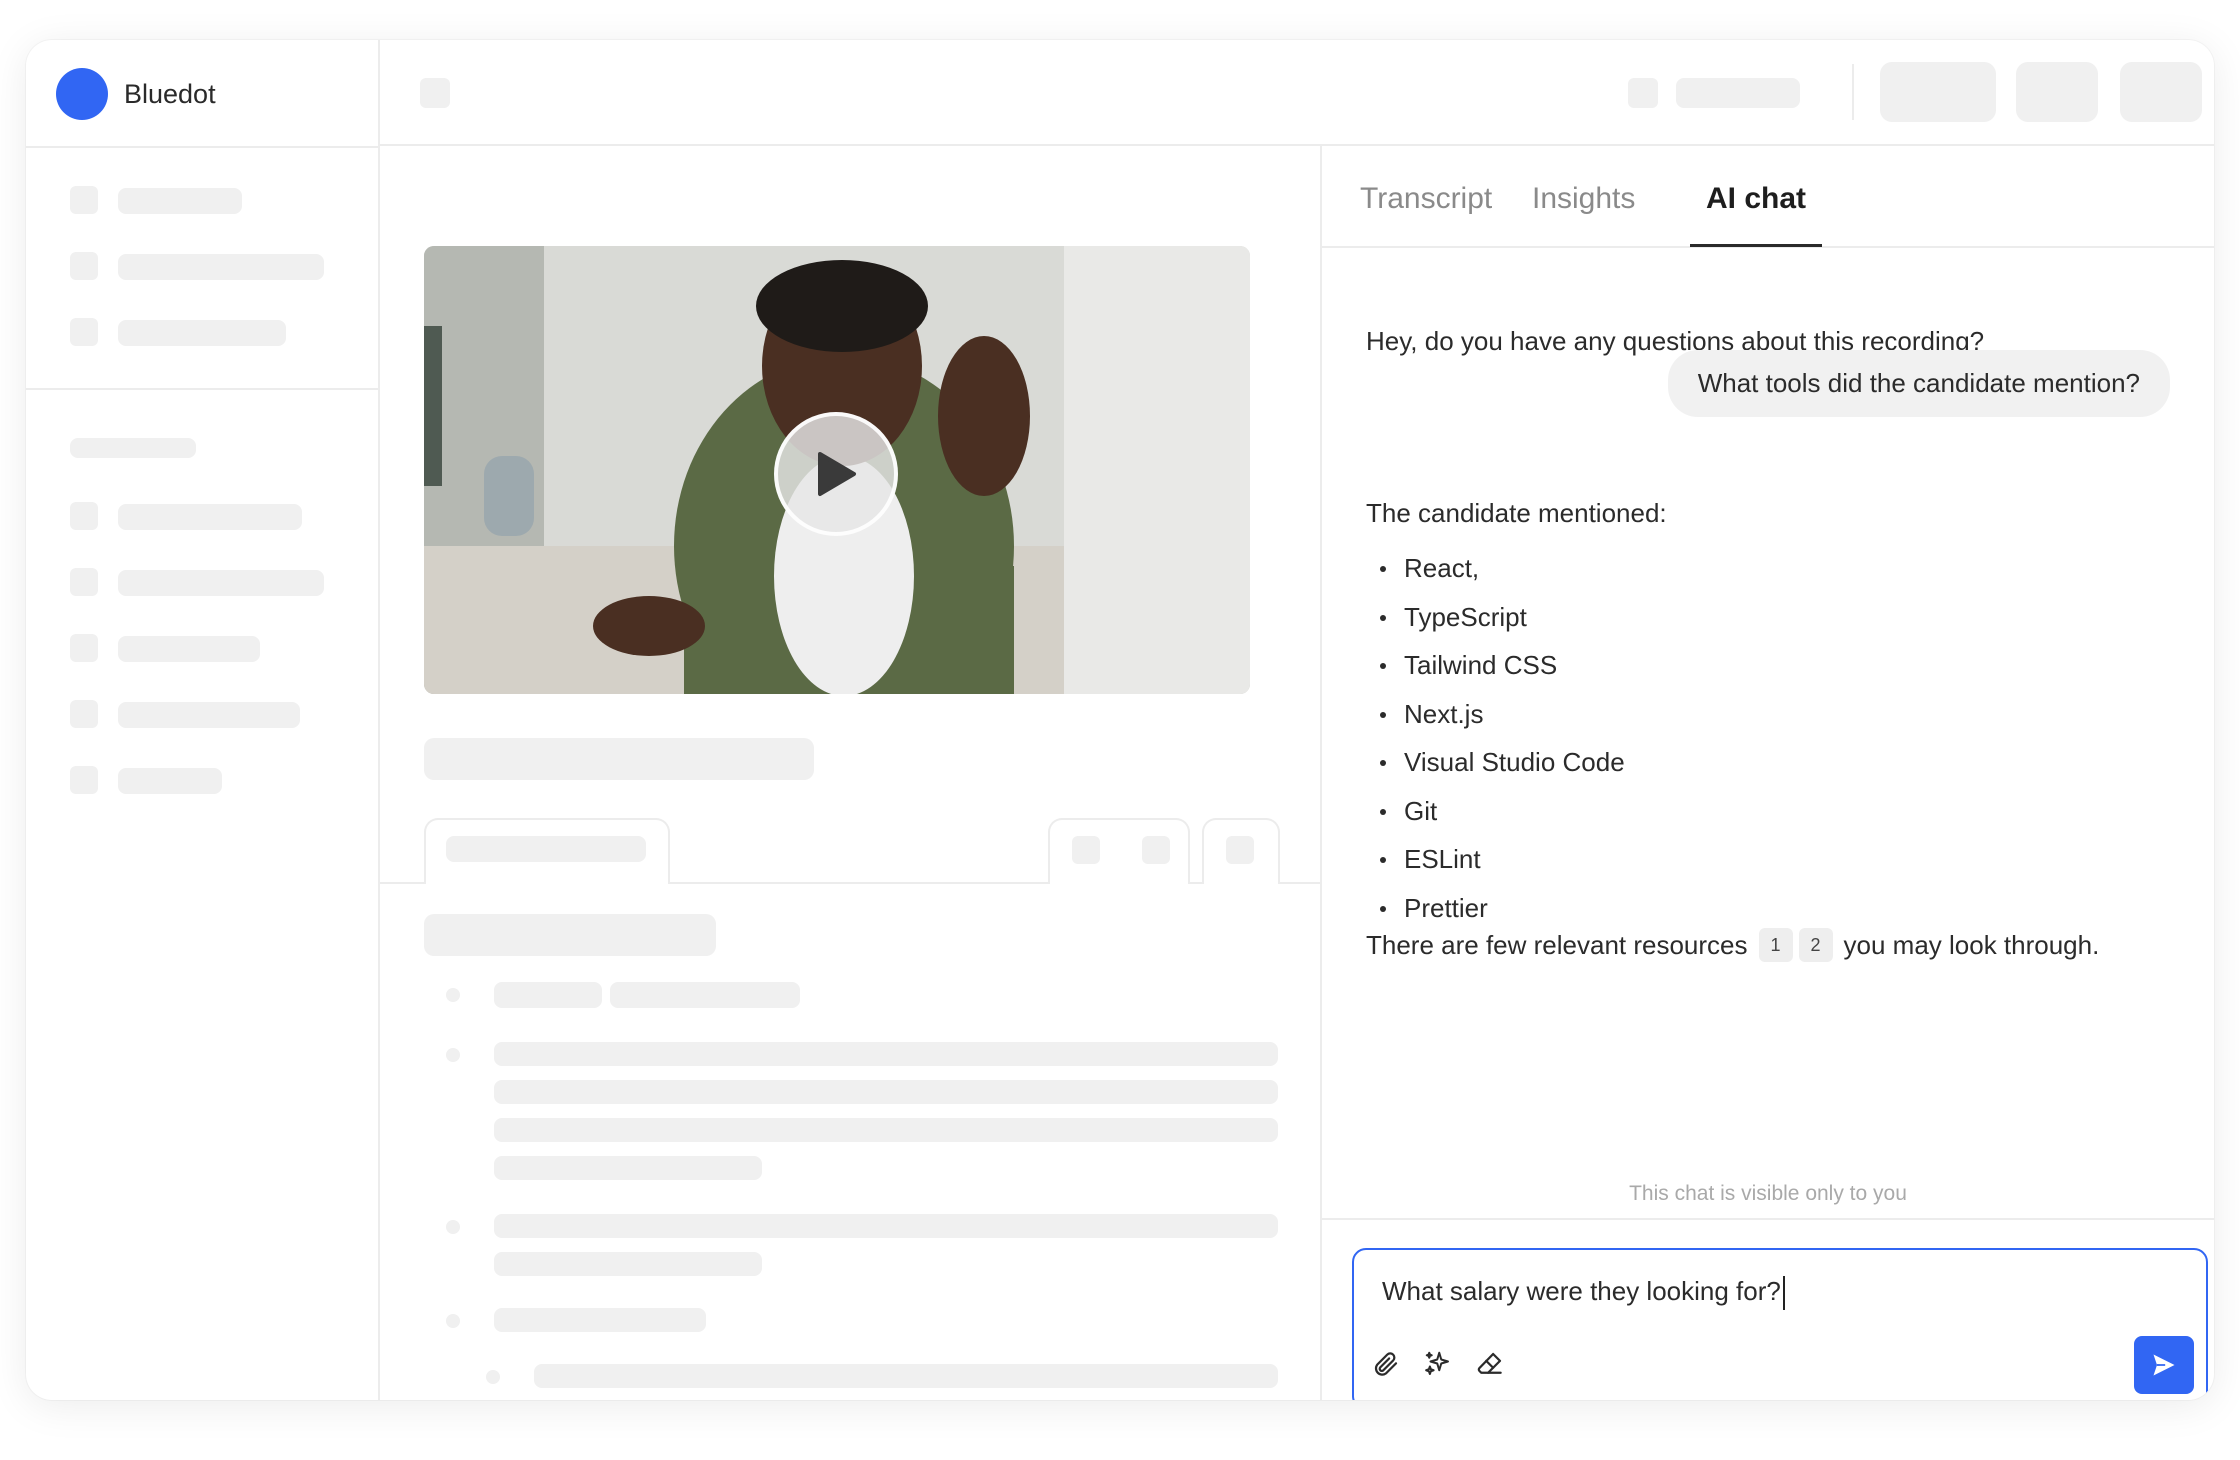 The image size is (2240, 1460). I want to click on text-caret, so click(1783, 1293).